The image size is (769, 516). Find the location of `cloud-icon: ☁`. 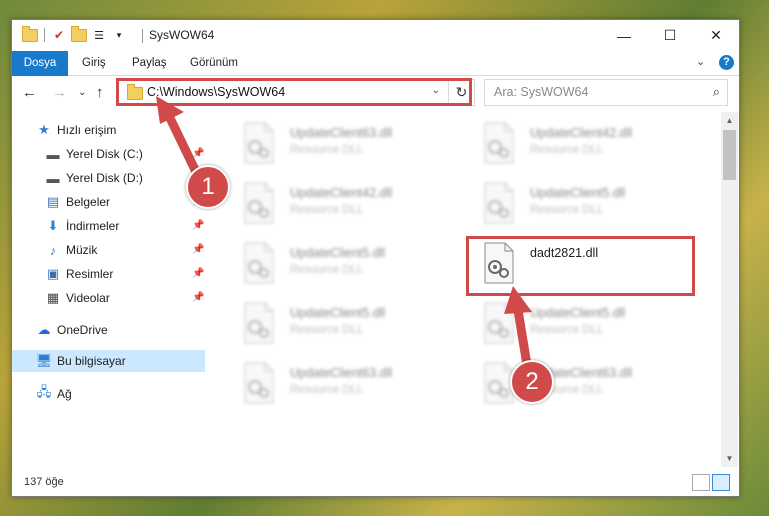

cloud-icon: ☁ is located at coordinates (44, 329).